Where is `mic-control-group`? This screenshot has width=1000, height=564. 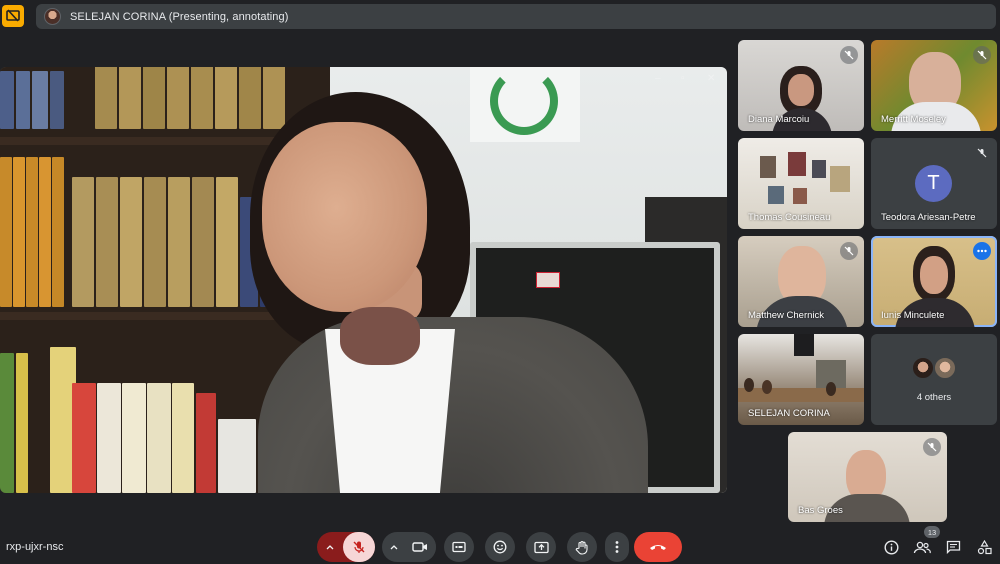 mic-control-group is located at coordinates (346, 547).